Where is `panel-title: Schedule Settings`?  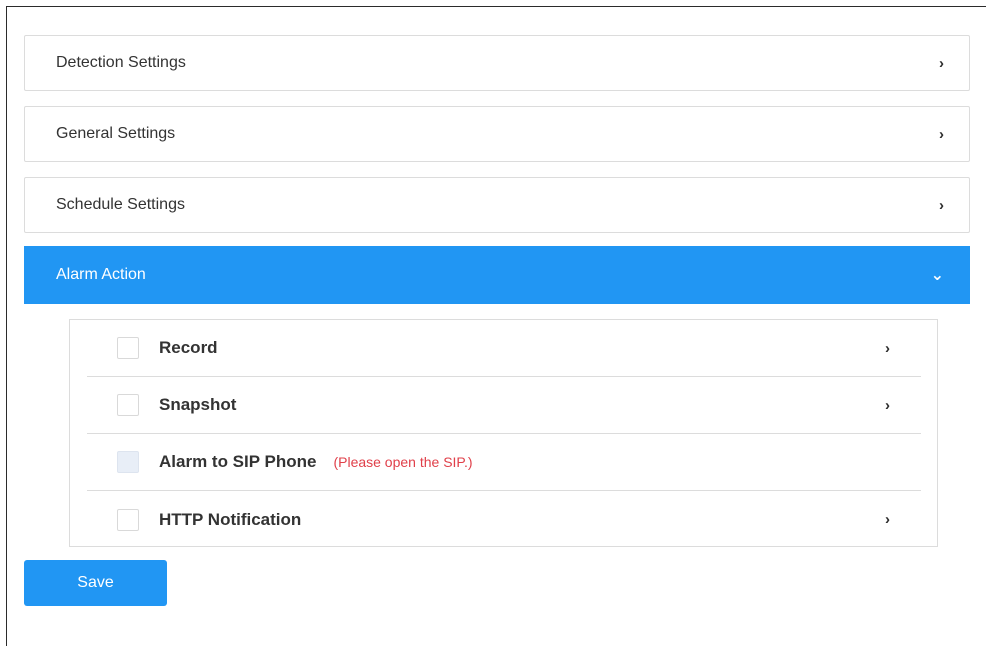
panel-title: Schedule Settings is located at coordinates (120, 204).